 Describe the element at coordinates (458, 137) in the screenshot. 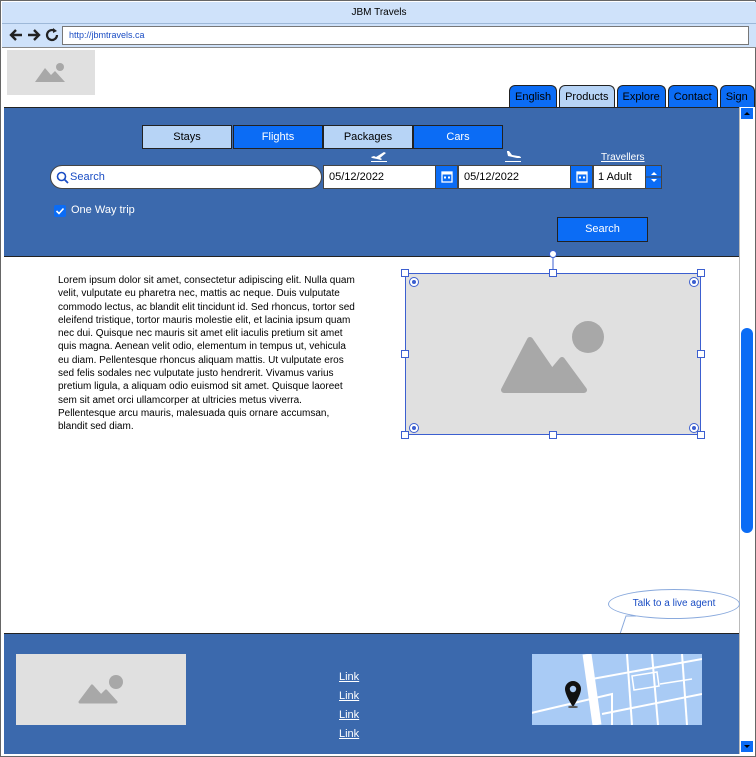

I see `mode-cars-button: Cars` at that location.